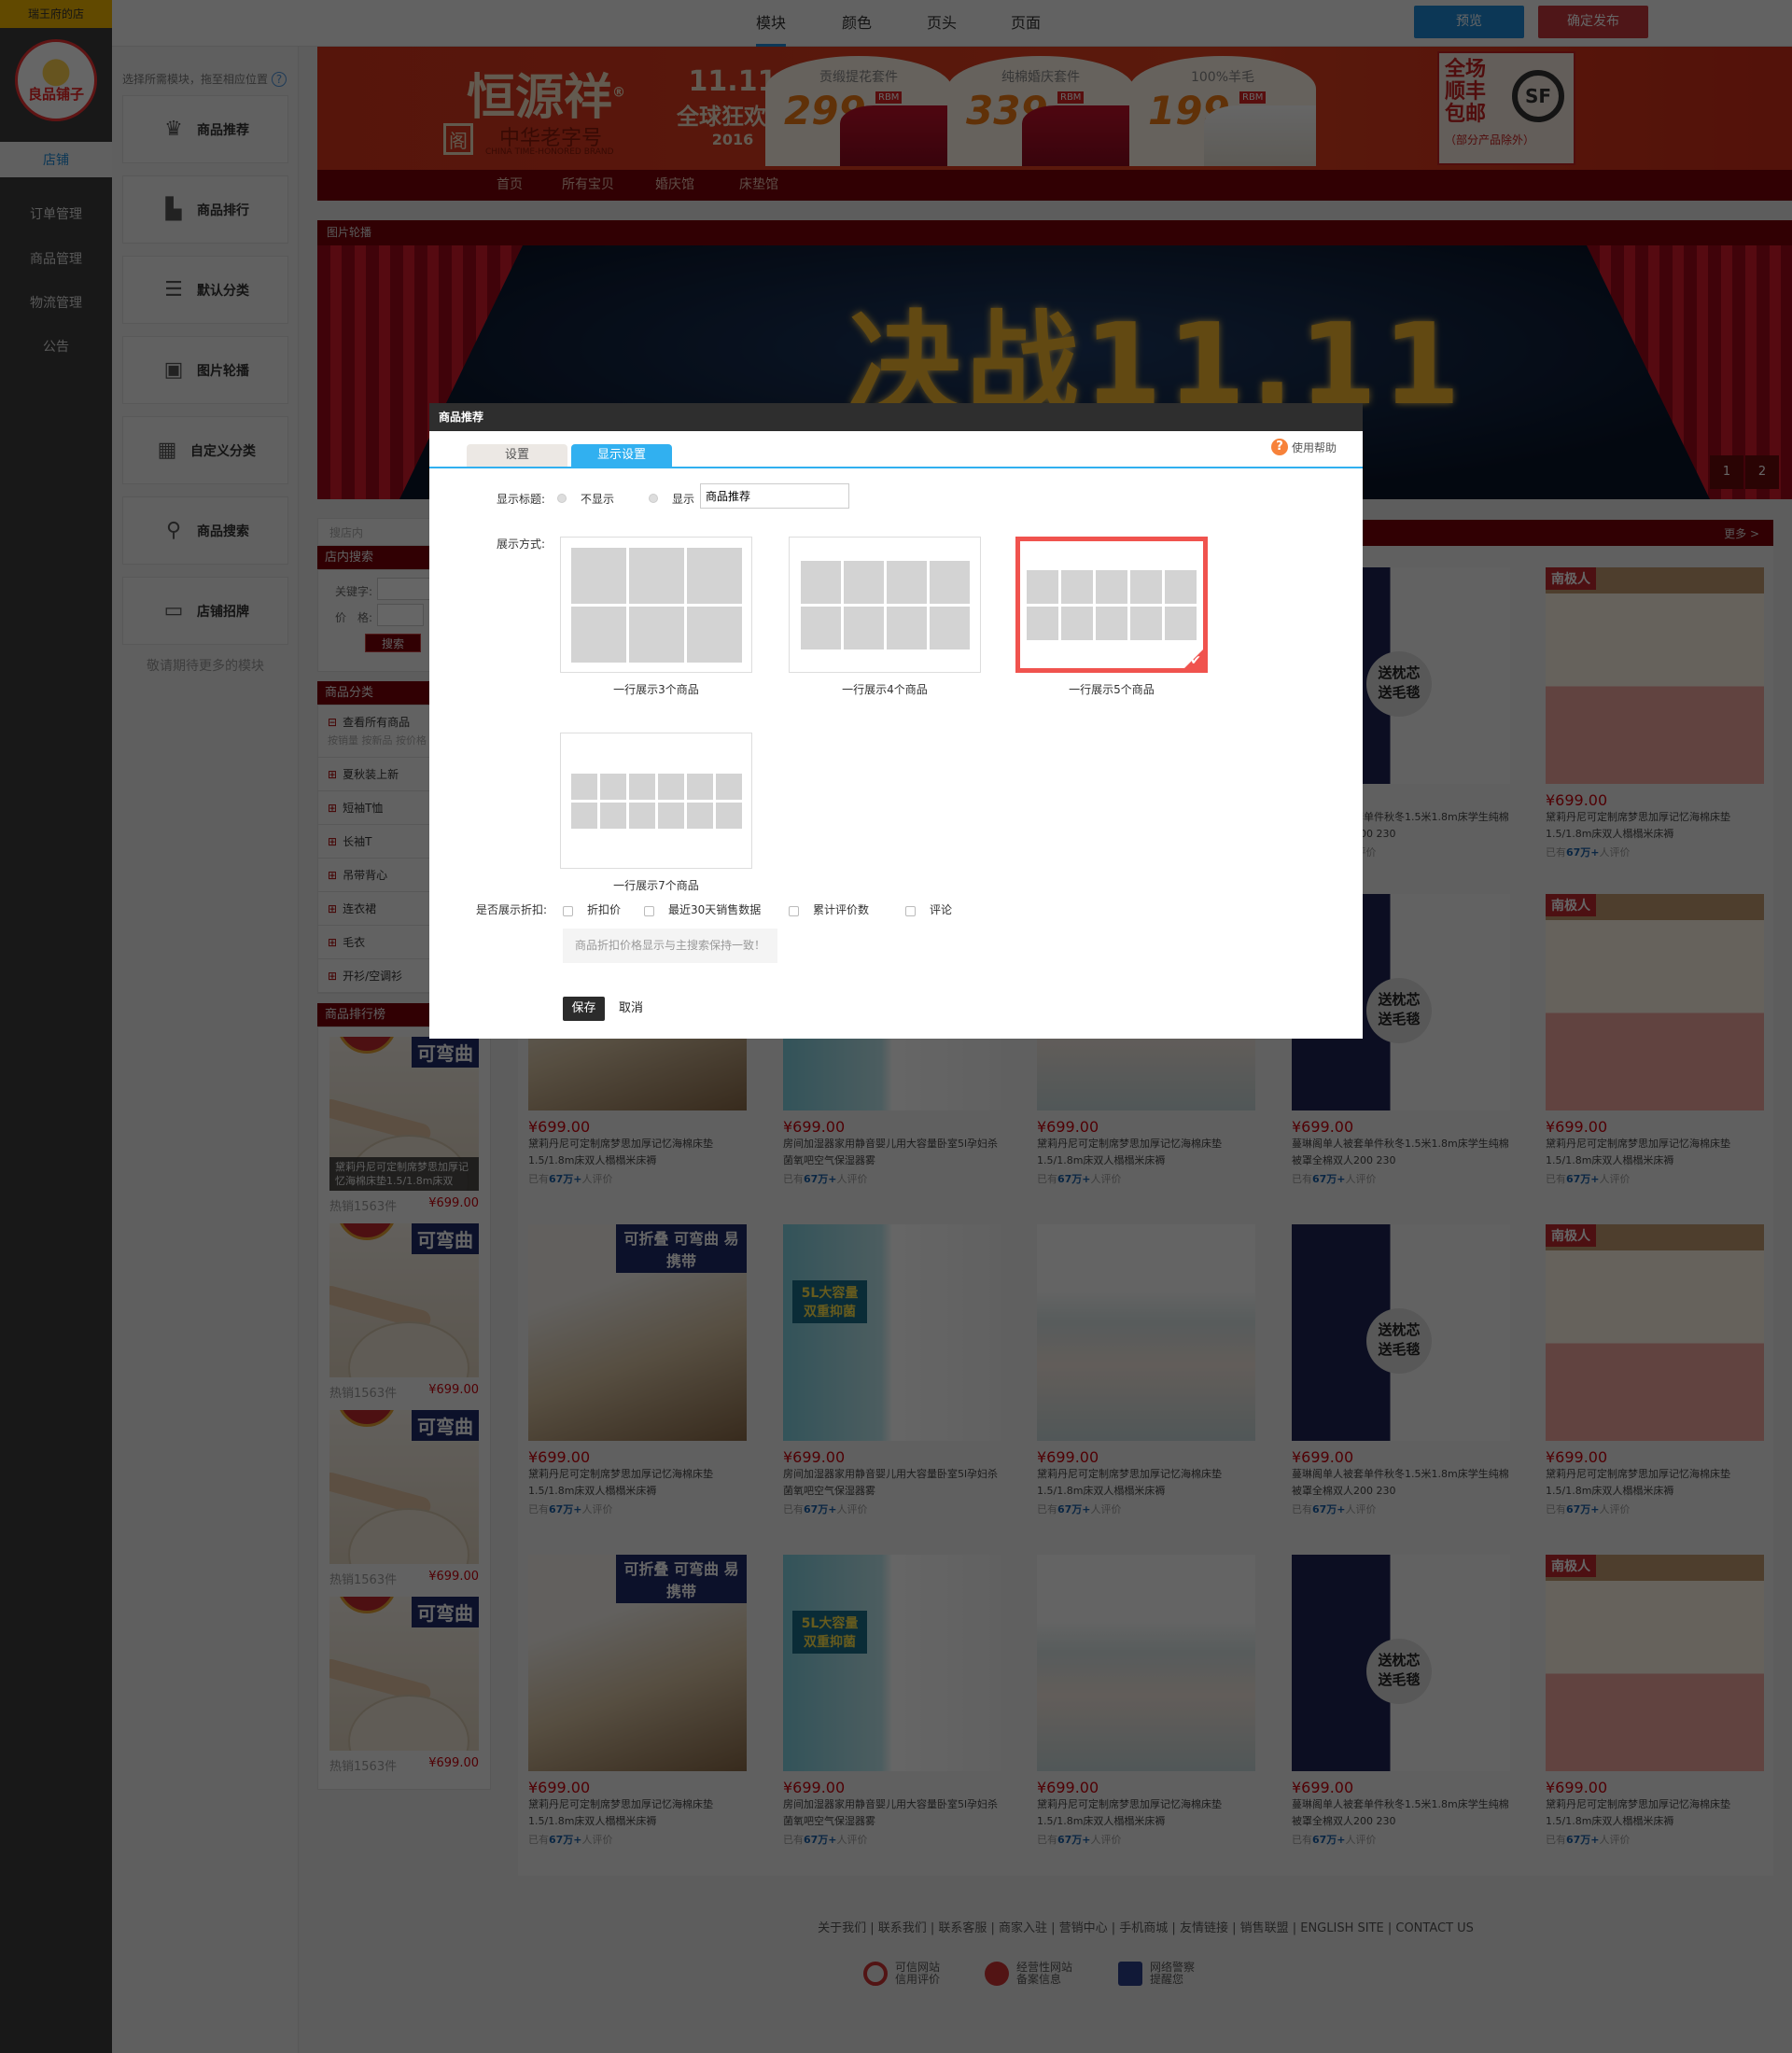 The width and height of the screenshot is (1792, 2053). I want to click on module-ranking: ▙ 商品排行, so click(205, 209).